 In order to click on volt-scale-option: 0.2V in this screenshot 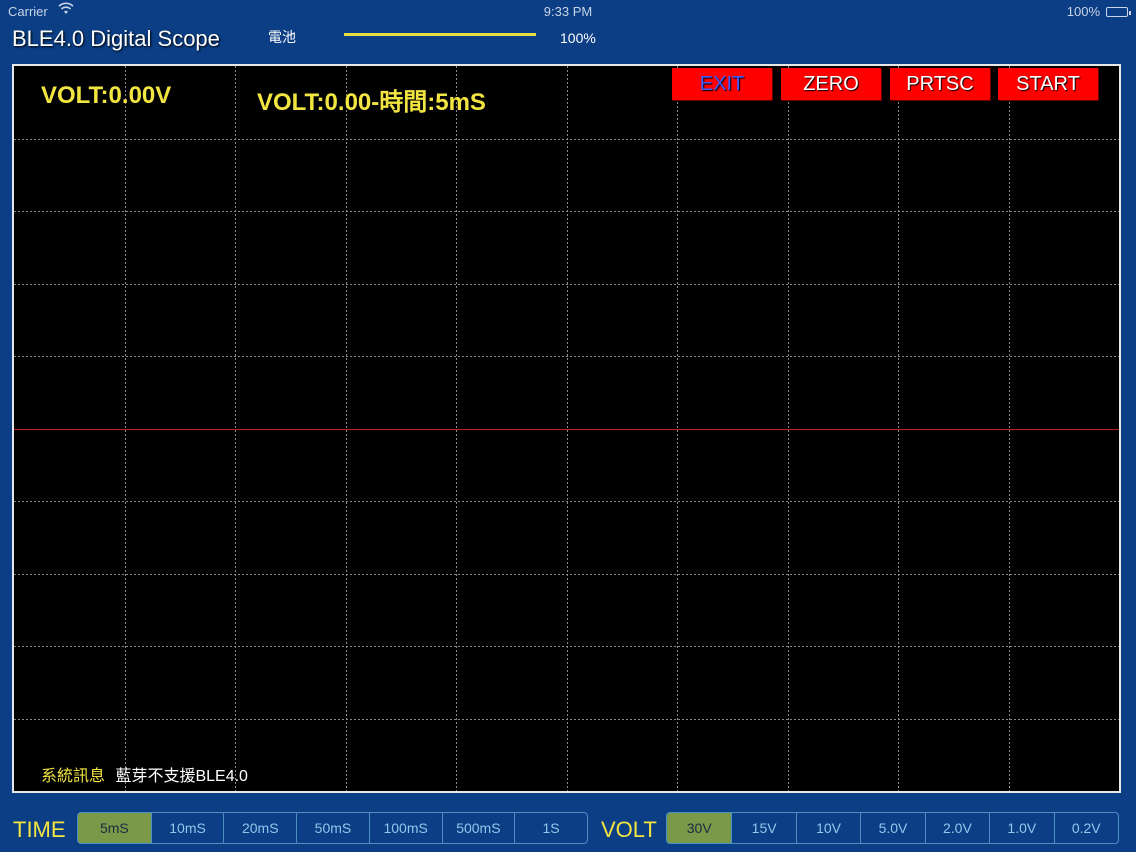, I will do `click(1085, 828)`.